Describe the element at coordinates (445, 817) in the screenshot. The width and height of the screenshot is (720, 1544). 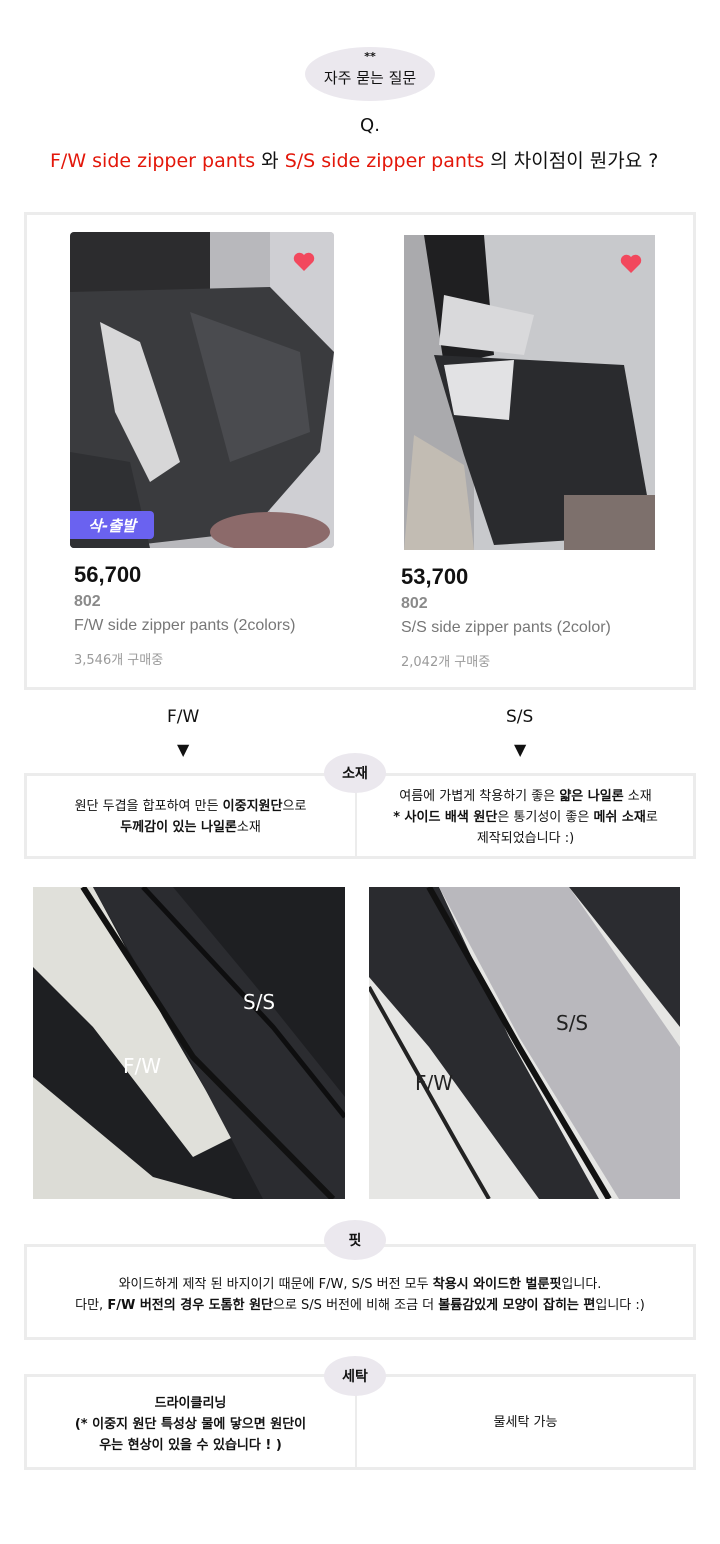
I see `material-right-line2a: * 사이드 배색 원단` at that location.